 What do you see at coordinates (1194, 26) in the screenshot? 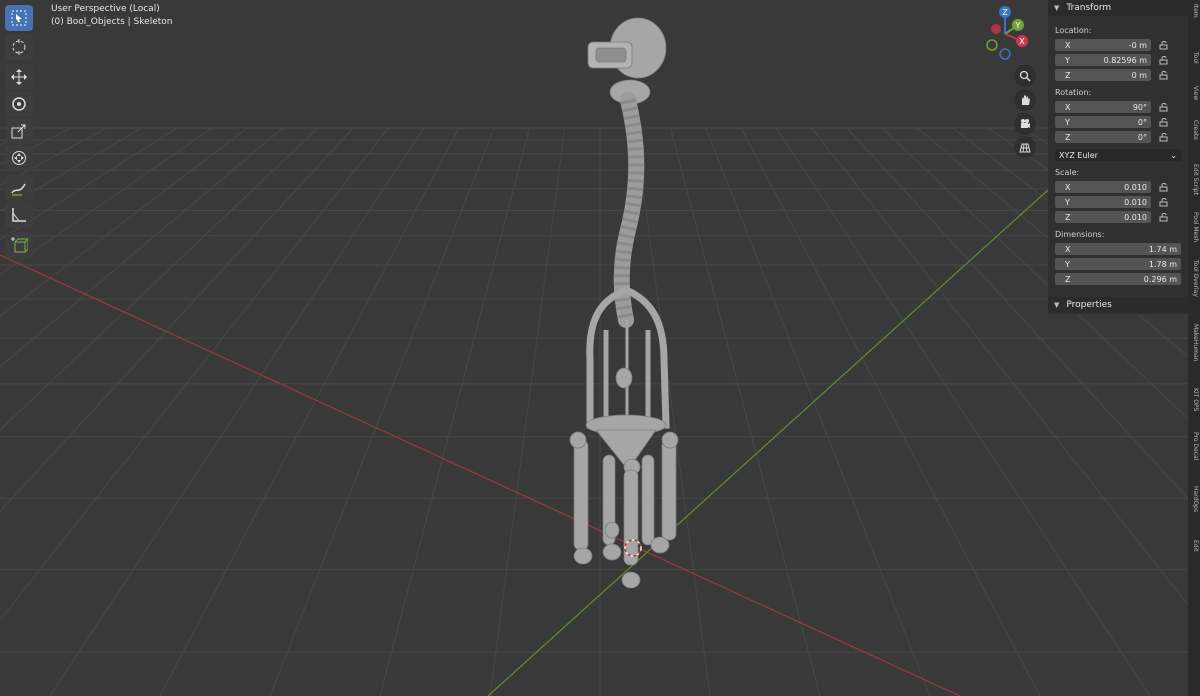
I see `tab-item: Item` at bounding box center [1194, 26].